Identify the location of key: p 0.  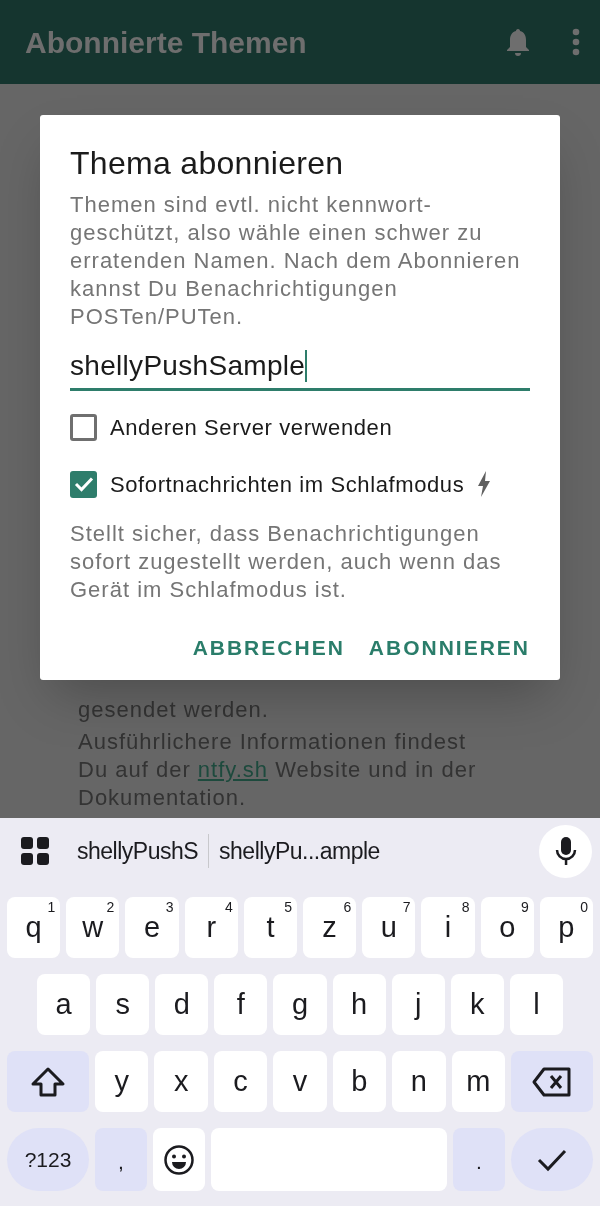
(566, 927).